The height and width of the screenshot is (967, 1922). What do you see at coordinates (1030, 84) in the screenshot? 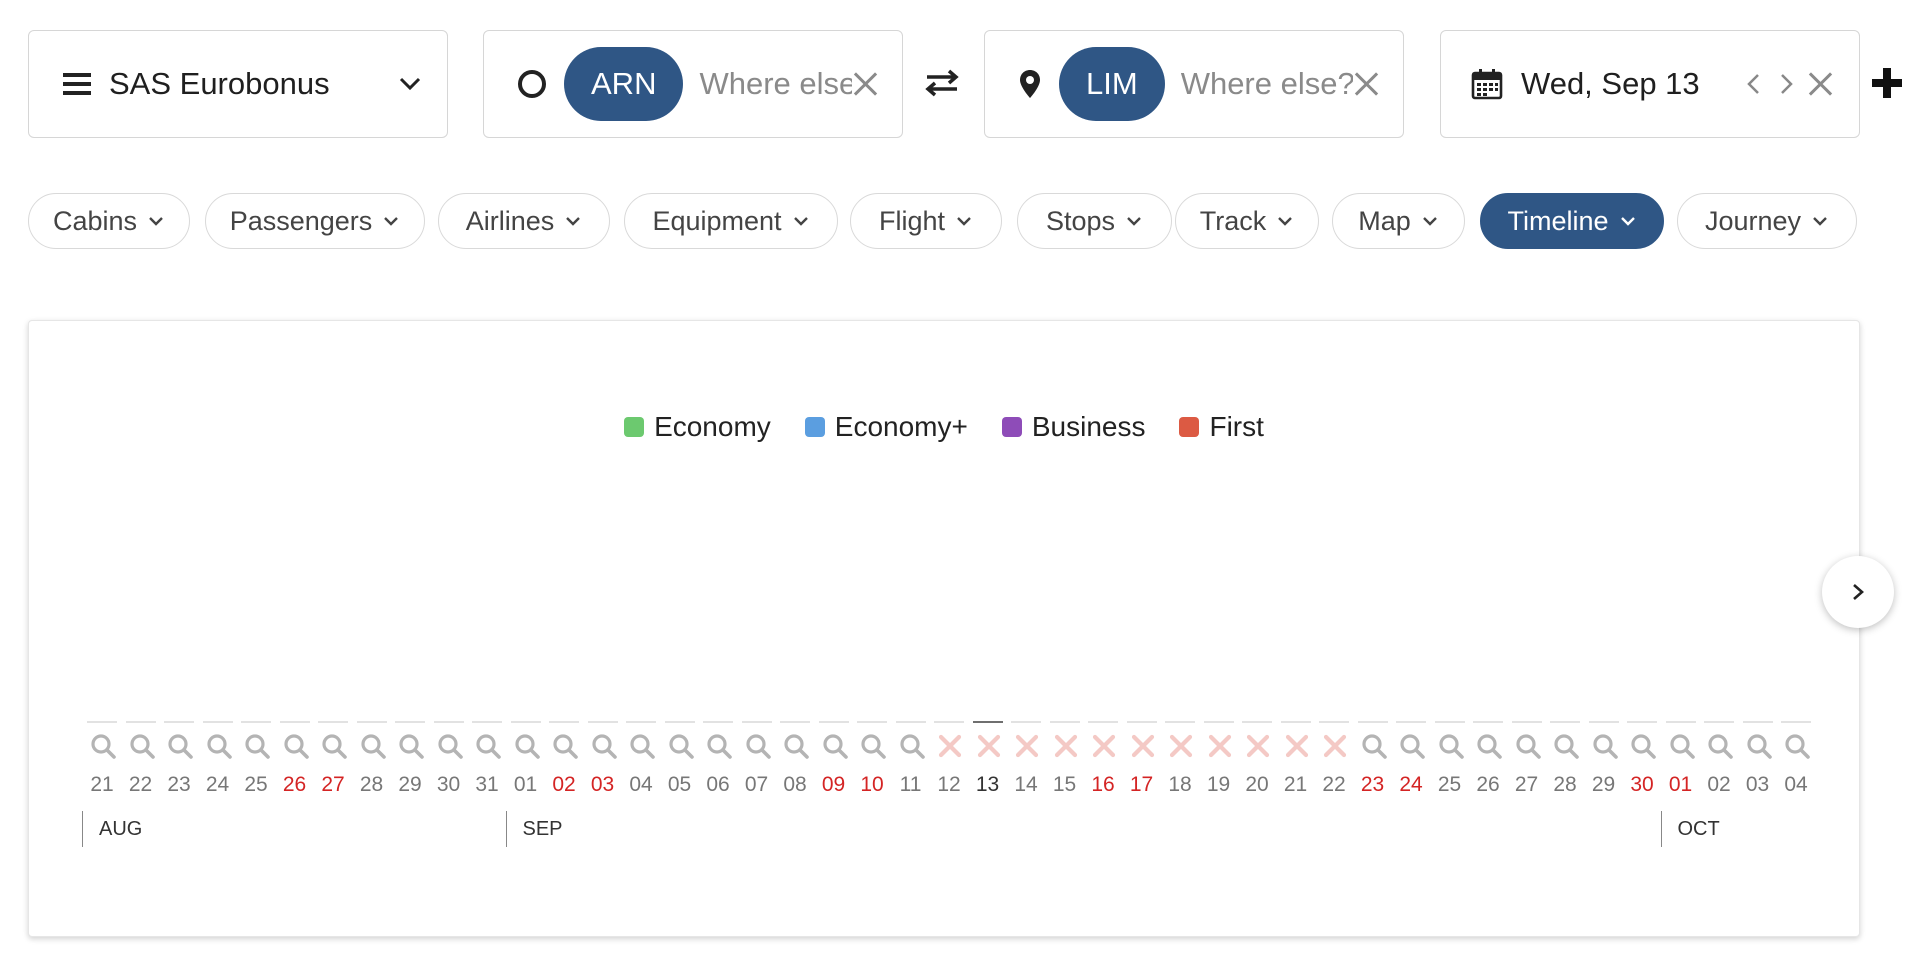
I see `map-pin-icon` at bounding box center [1030, 84].